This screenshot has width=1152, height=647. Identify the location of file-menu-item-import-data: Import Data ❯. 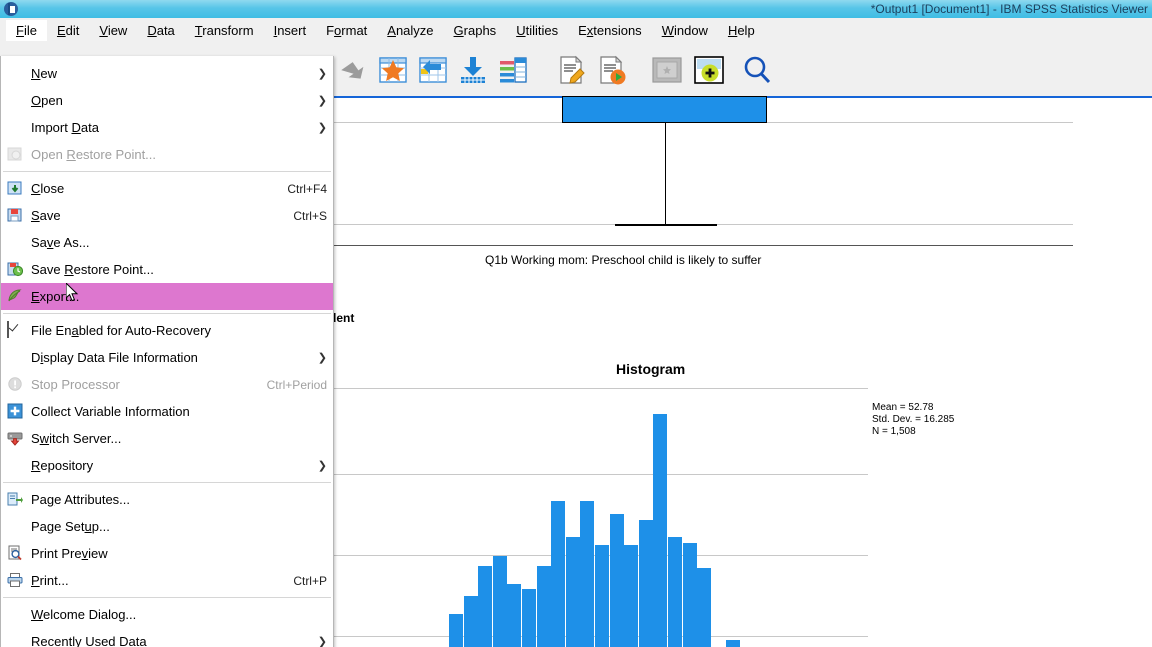
(167, 127).